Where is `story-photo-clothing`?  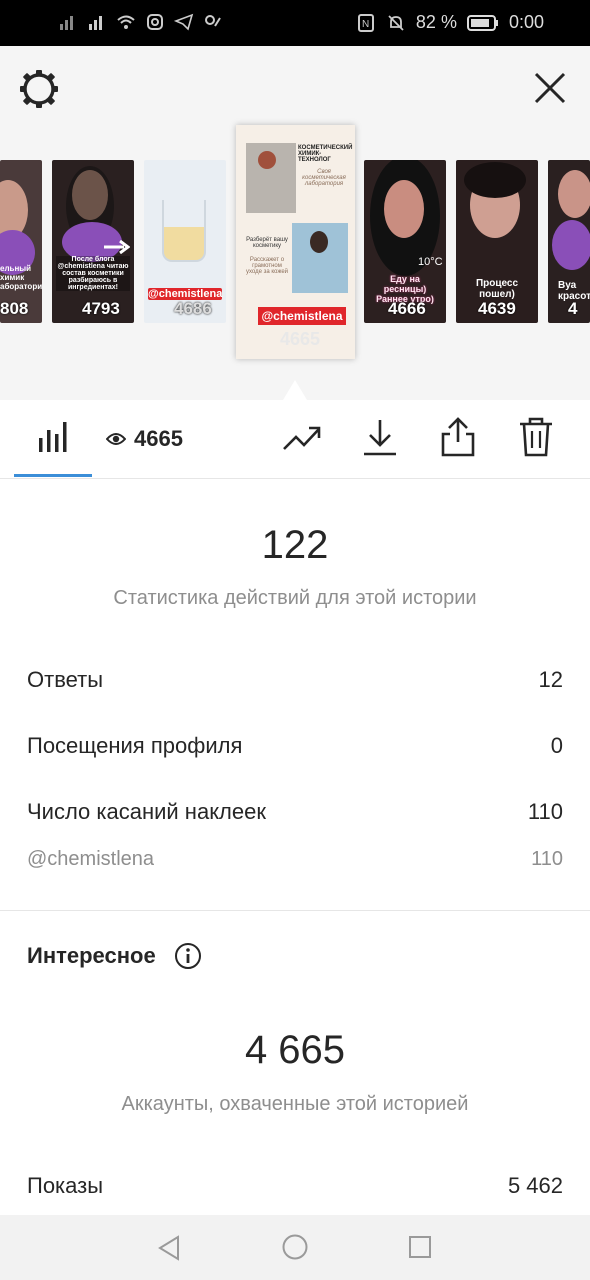 story-photo-clothing is located at coordinates (571, 245).